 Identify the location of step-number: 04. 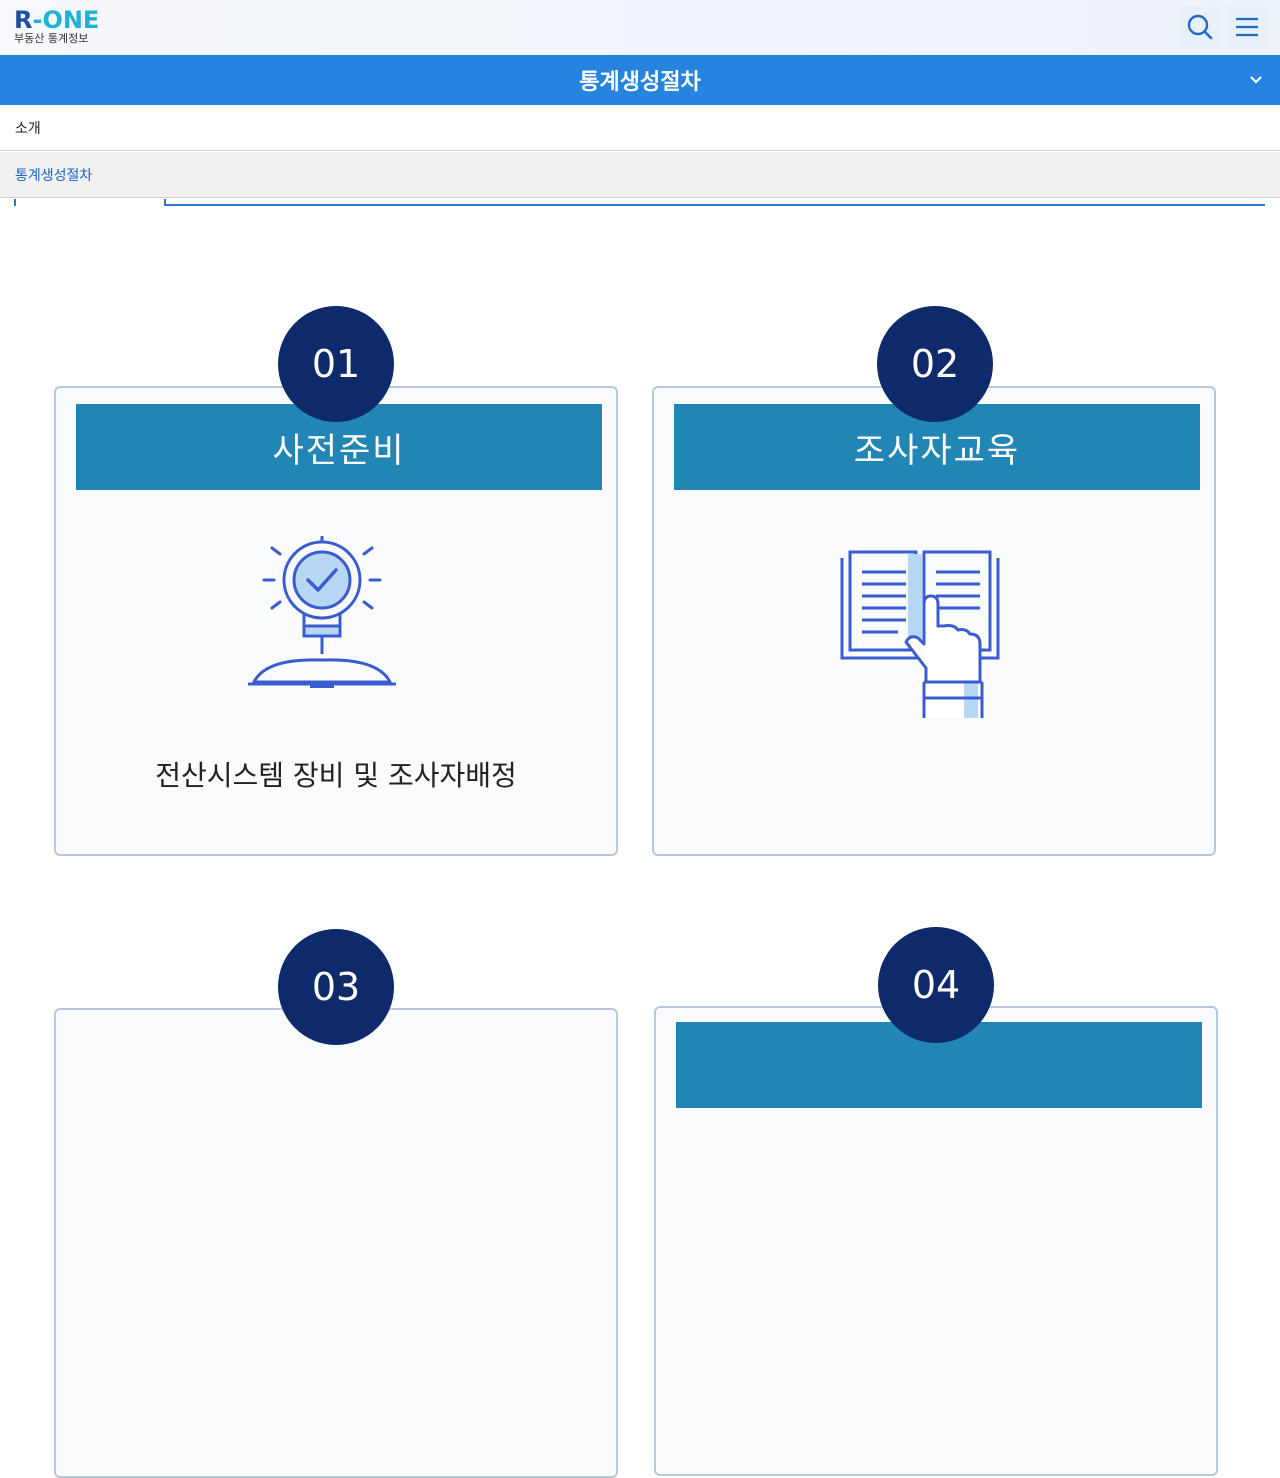
(936, 985).